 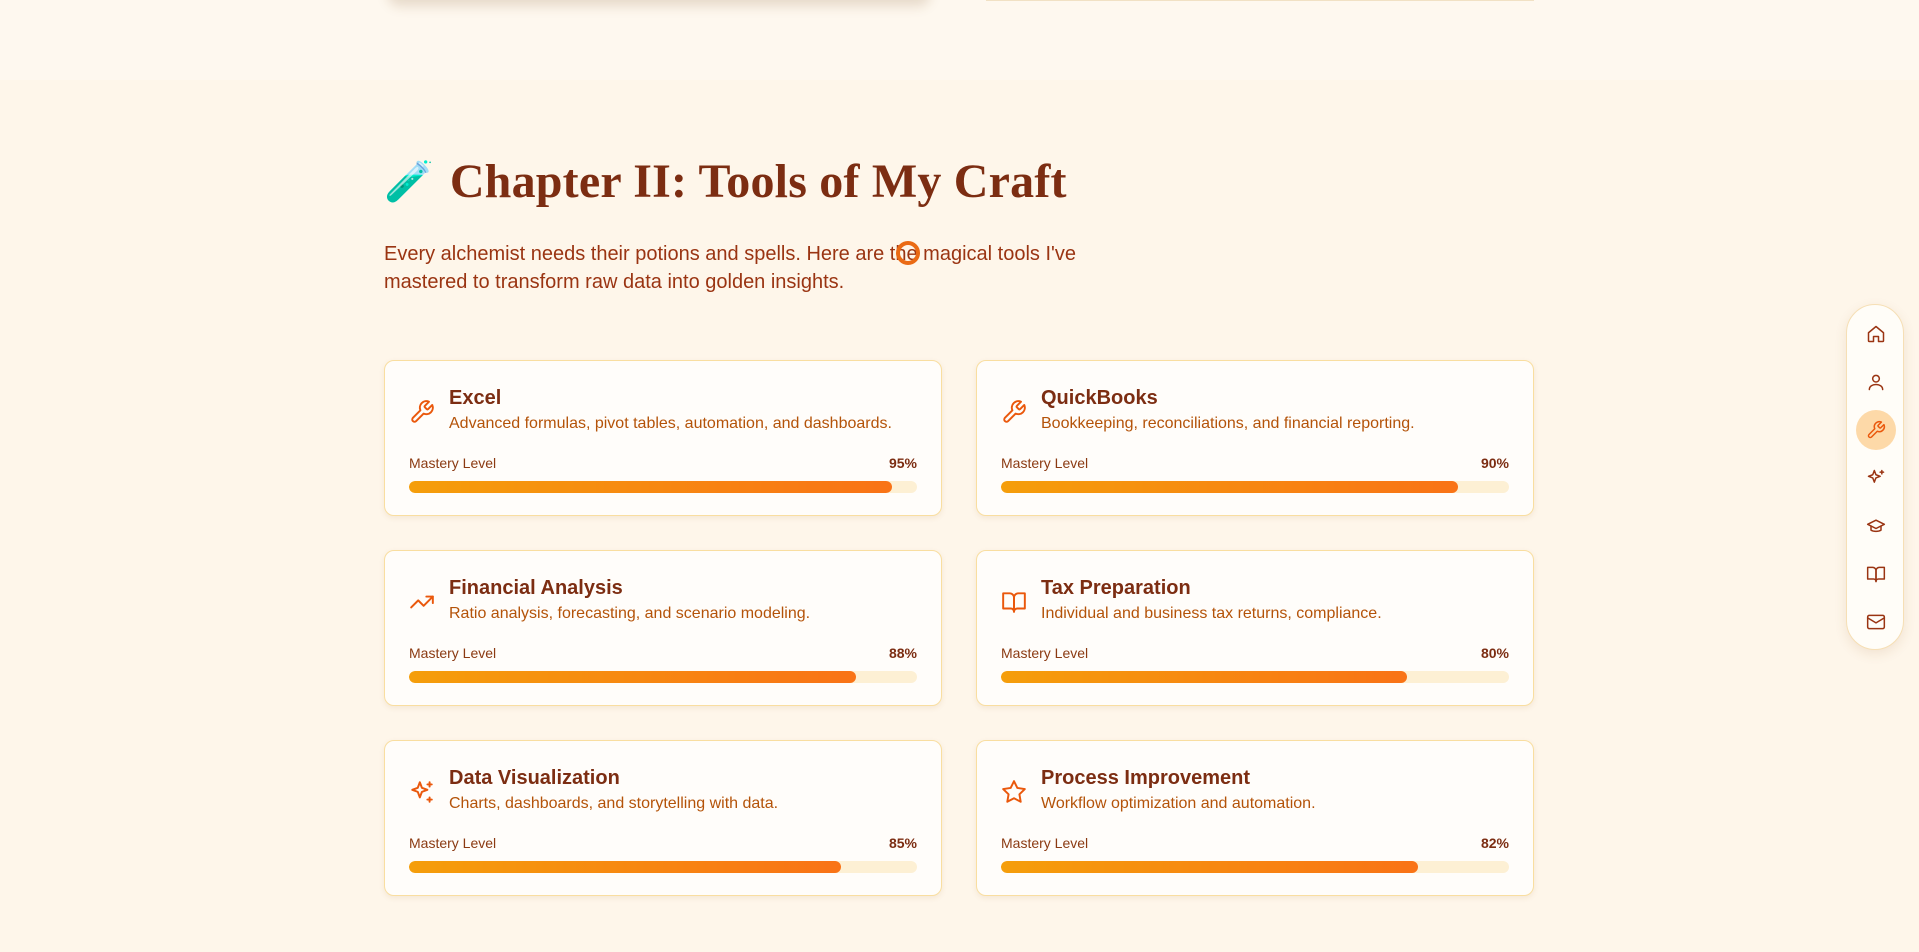 I want to click on nav-highlights, so click(x=1876, y=478).